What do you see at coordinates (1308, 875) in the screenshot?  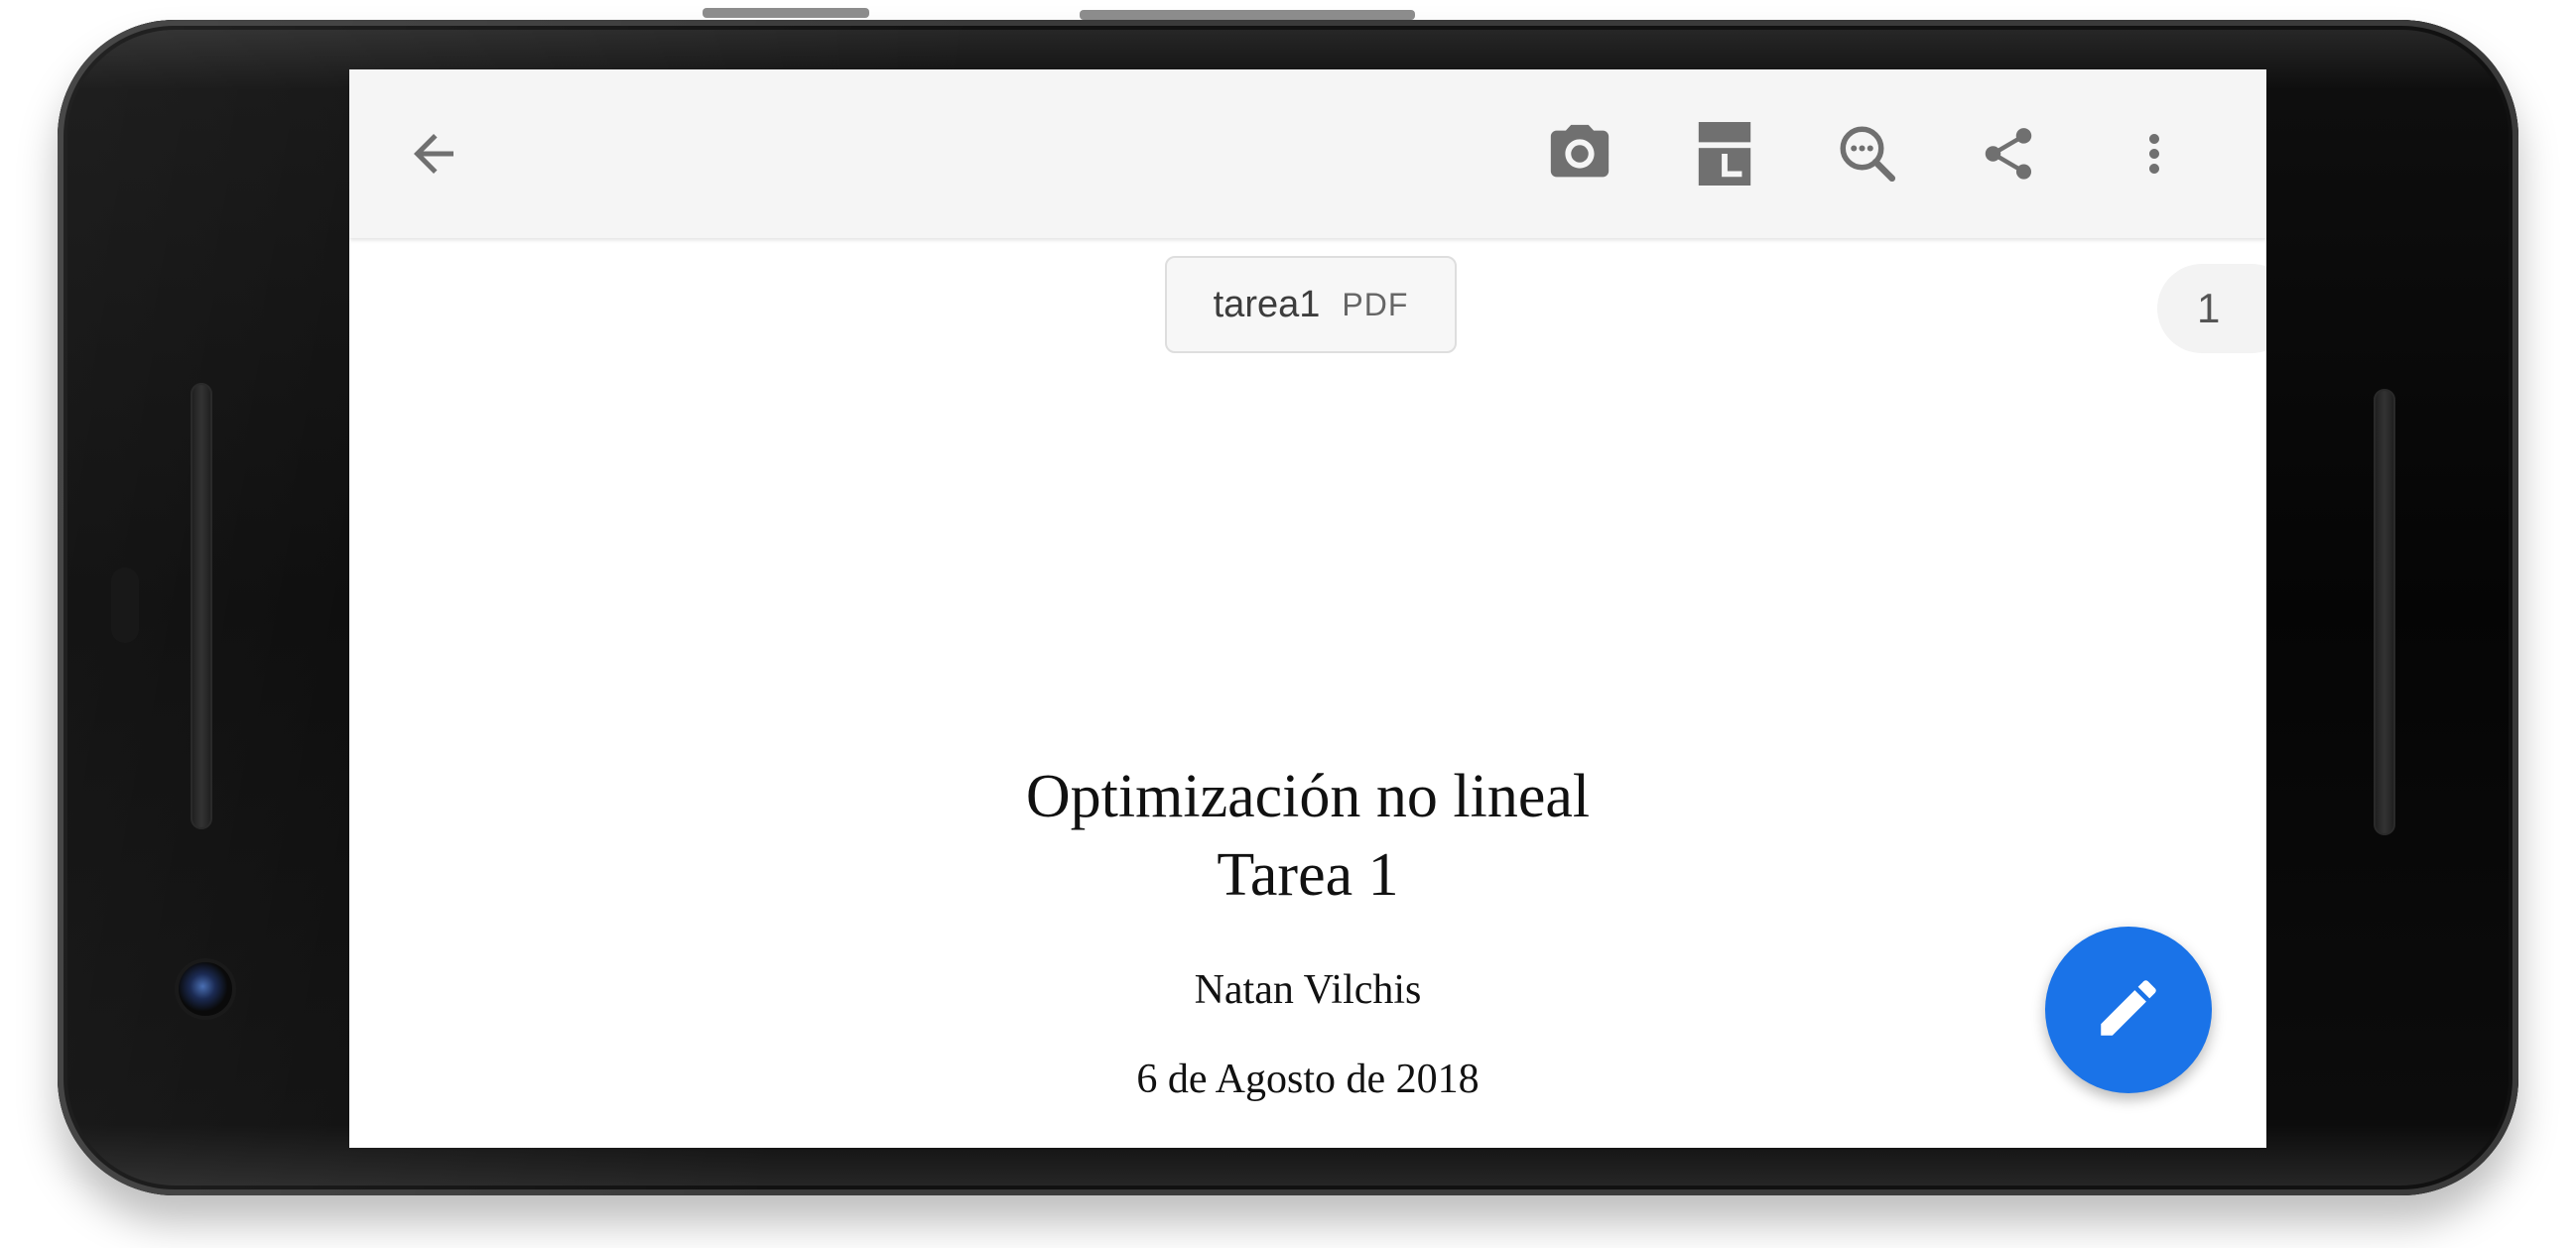 I see `document-subtitle: Tarea 1` at bounding box center [1308, 875].